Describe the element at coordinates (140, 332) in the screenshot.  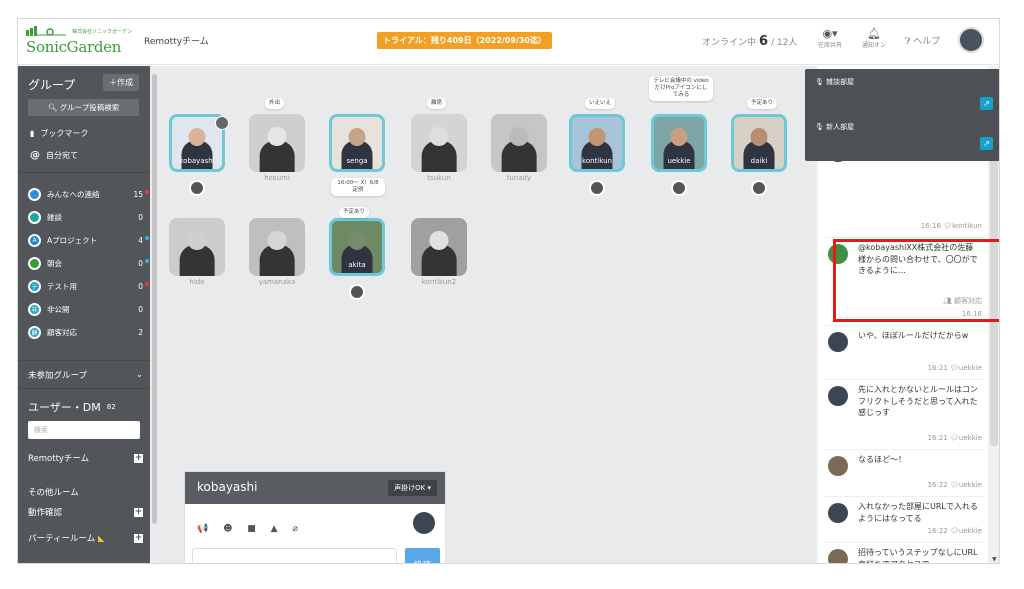
I see `room-count: 2` at that location.